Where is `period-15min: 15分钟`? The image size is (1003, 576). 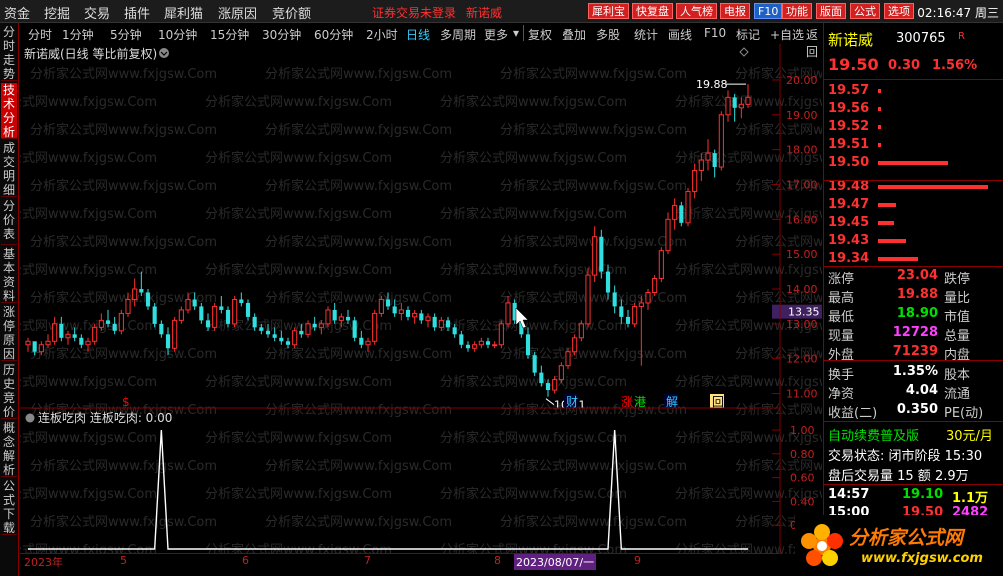
period-15min: 15分钟 is located at coordinates (229, 34).